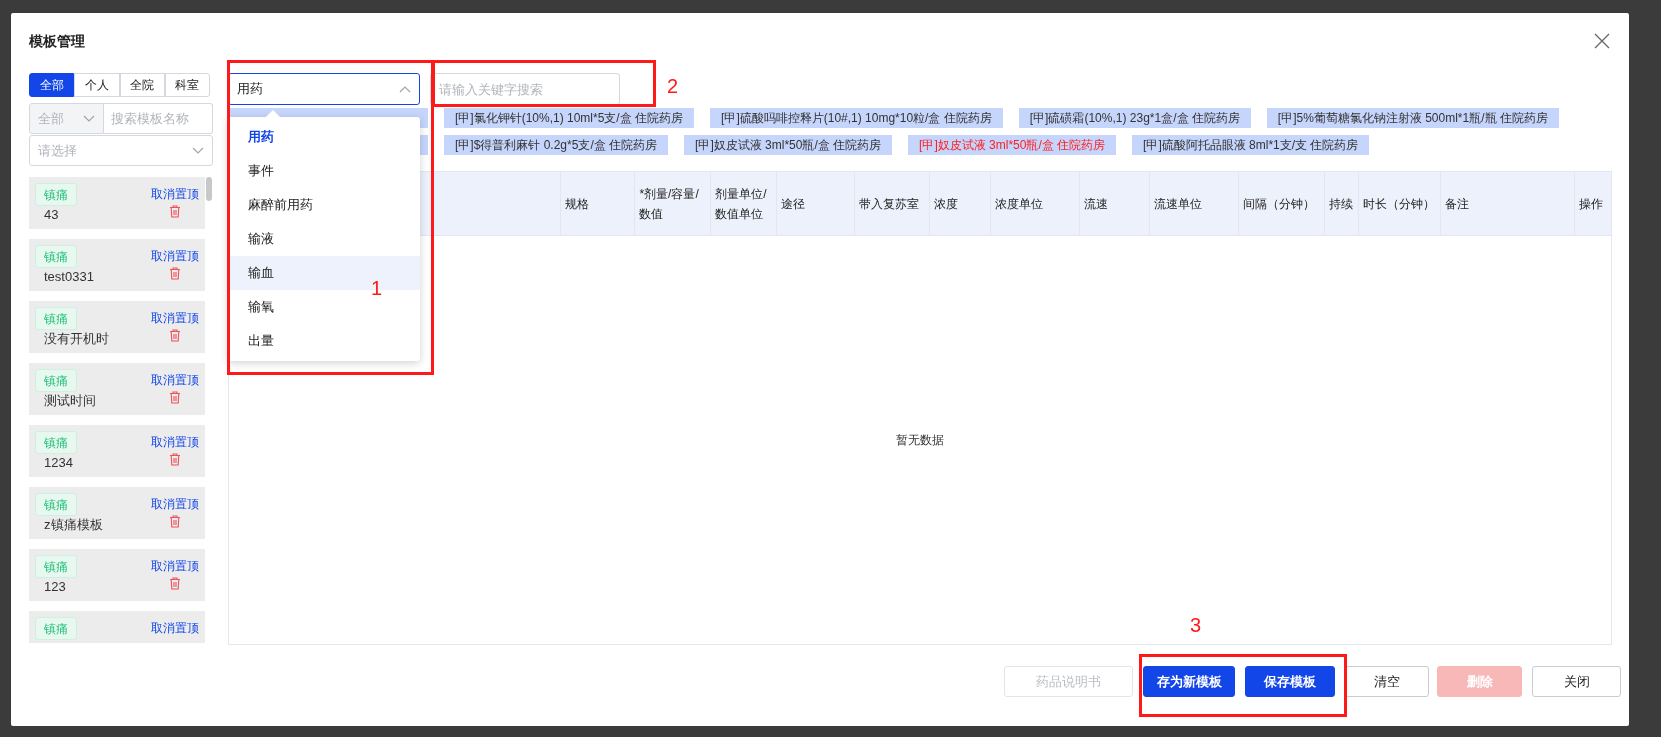 The image size is (1661, 737). I want to click on dialog-title: 模板管理, so click(57, 41).